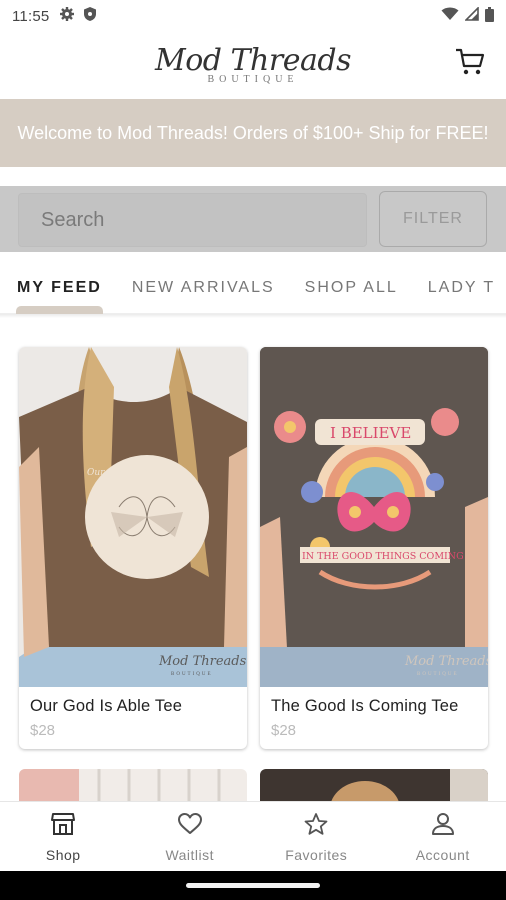 This screenshot has width=506, height=900. Describe the element at coordinates (433, 219) in the screenshot. I see `filter-button: FILTER` at that location.